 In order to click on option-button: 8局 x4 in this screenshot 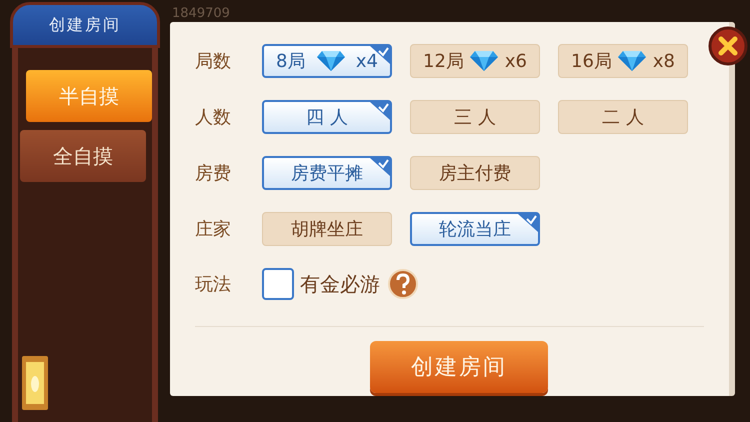, I will do `click(327, 61)`.